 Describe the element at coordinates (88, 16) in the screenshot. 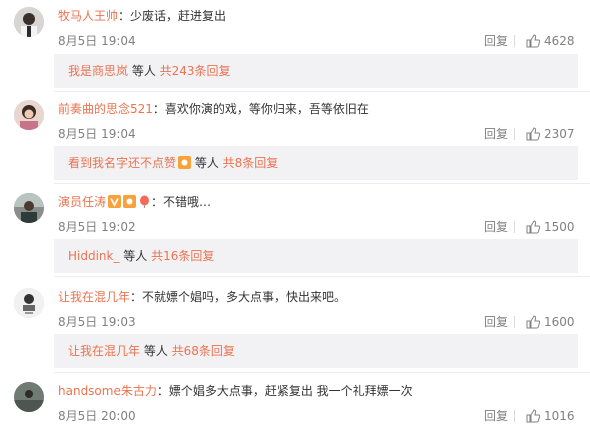

I see `comment-username: 牧马人王帅` at that location.